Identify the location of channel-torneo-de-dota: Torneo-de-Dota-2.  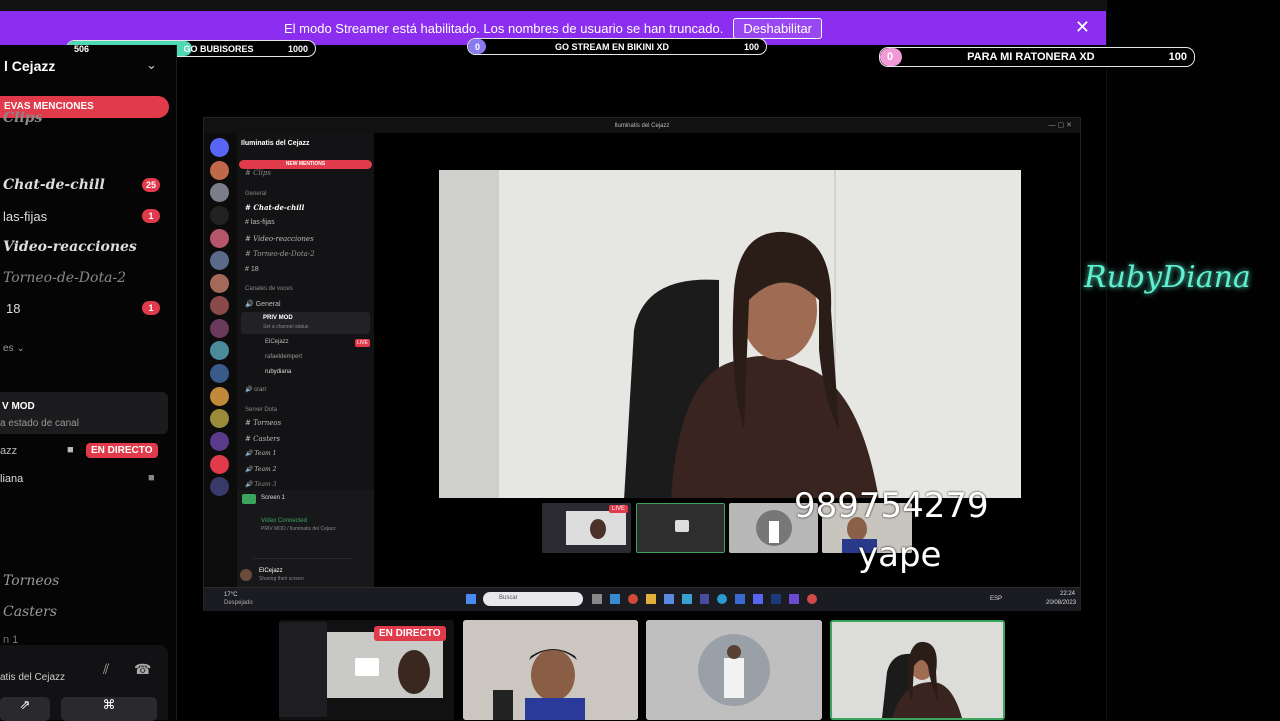
(64, 278).